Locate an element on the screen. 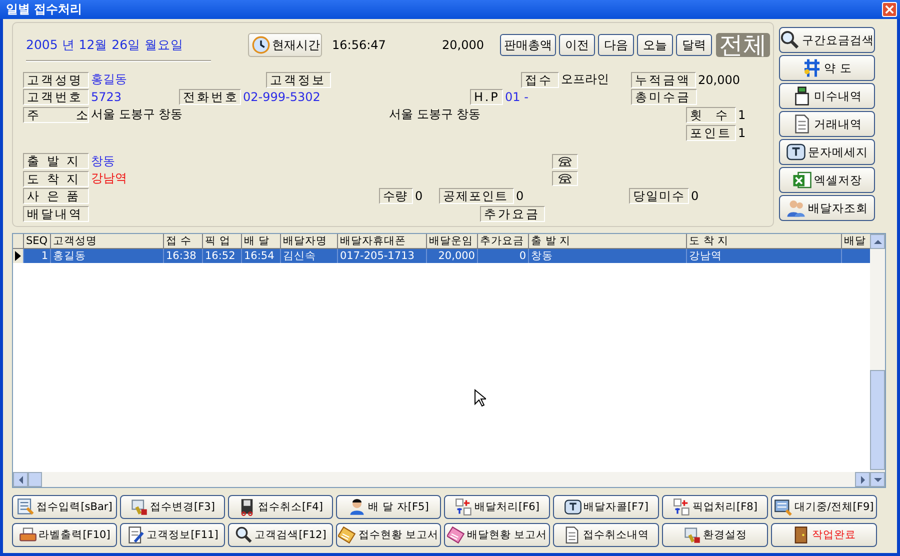 This screenshot has height=556, width=900. field-label: 누적금액 is located at coordinates (663, 80).